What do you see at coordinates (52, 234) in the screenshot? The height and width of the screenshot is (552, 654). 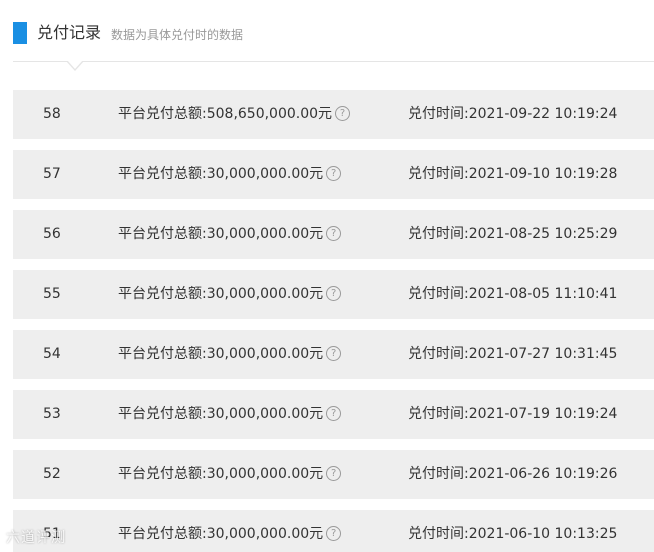 I see `record-id: 56` at bounding box center [52, 234].